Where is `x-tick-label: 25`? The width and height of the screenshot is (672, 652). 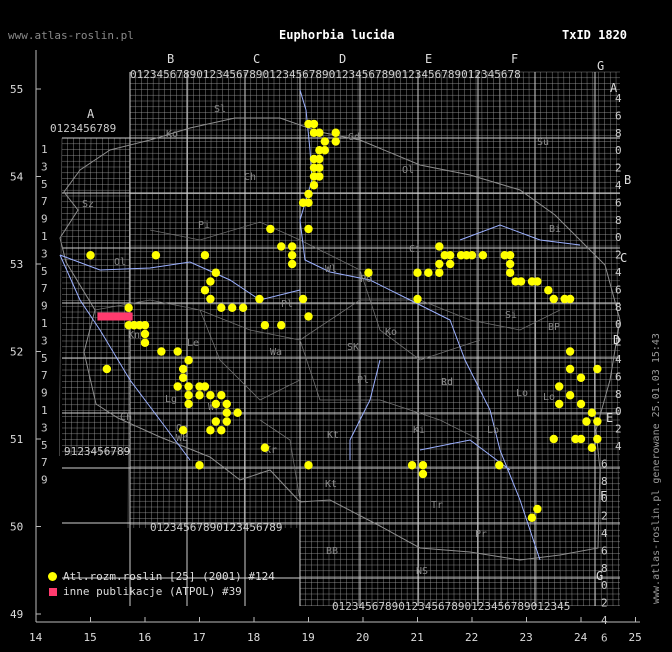 x-tick-label: 25 is located at coordinates (635, 637).